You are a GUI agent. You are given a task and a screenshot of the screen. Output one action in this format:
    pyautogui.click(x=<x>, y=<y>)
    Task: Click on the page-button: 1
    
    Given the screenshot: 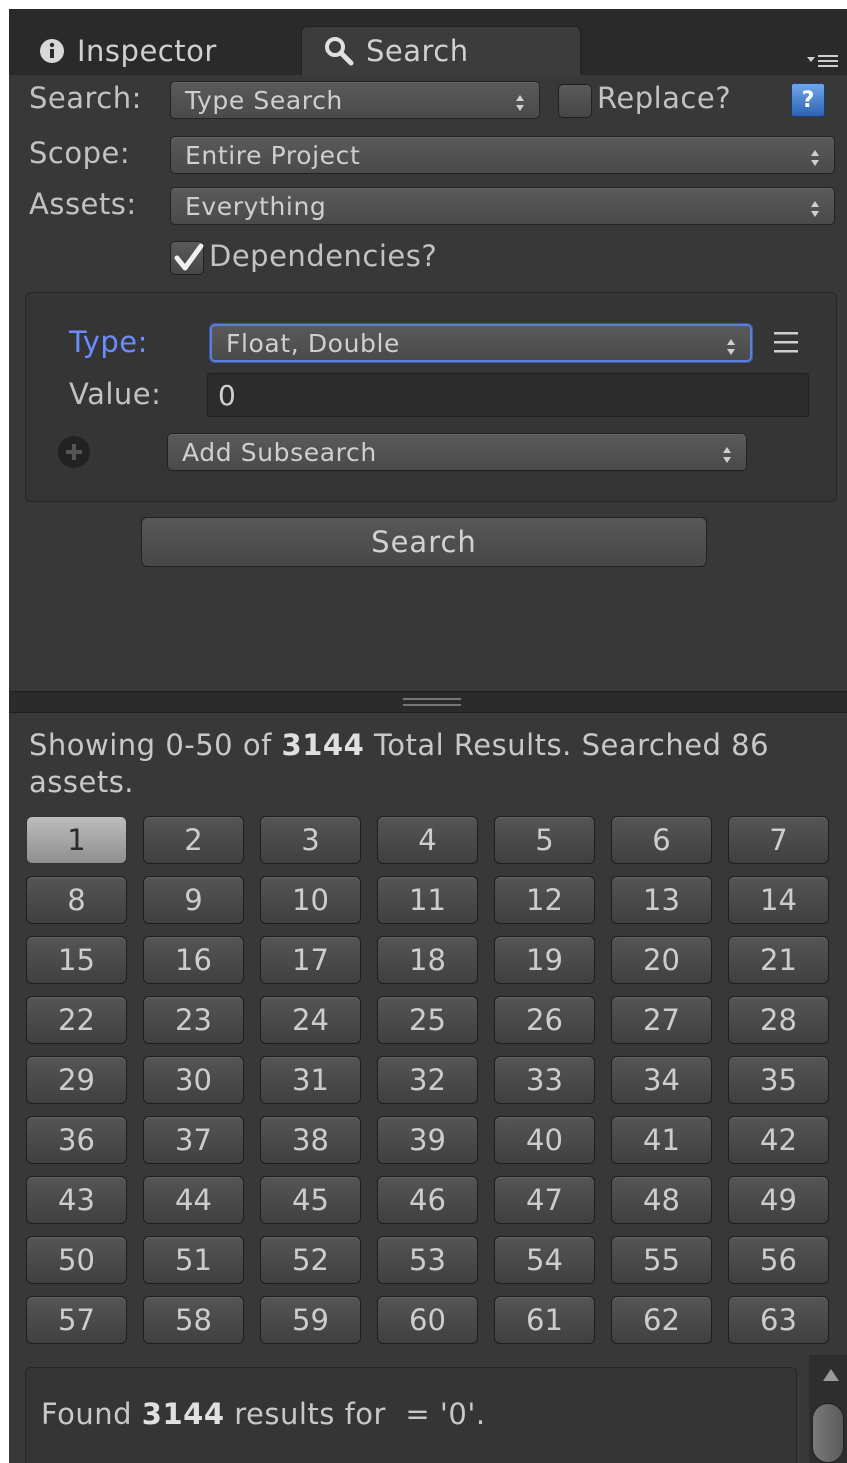 What is the action you would take?
    pyautogui.click(x=76, y=840)
    